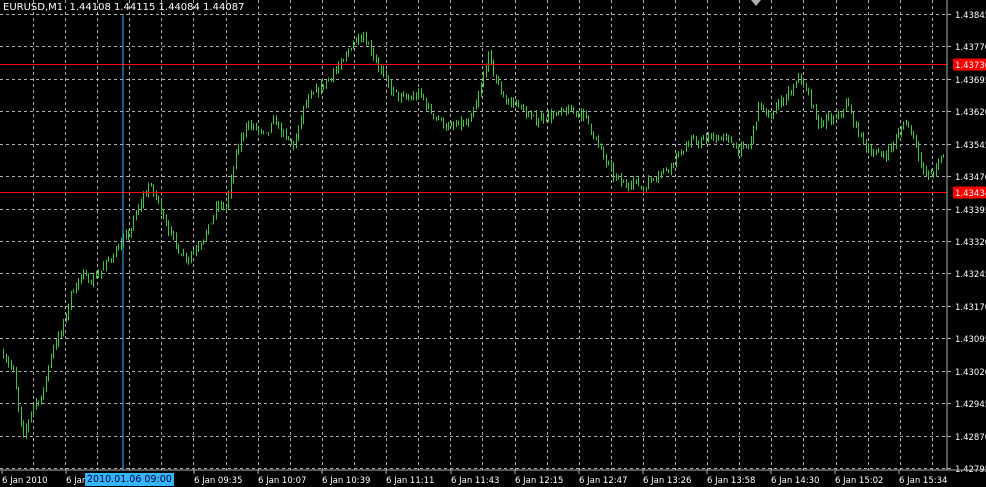 The width and height of the screenshot is (986, 487). I want to click on time-tick-label: 6 Jan 12:47, so click(603, 481).